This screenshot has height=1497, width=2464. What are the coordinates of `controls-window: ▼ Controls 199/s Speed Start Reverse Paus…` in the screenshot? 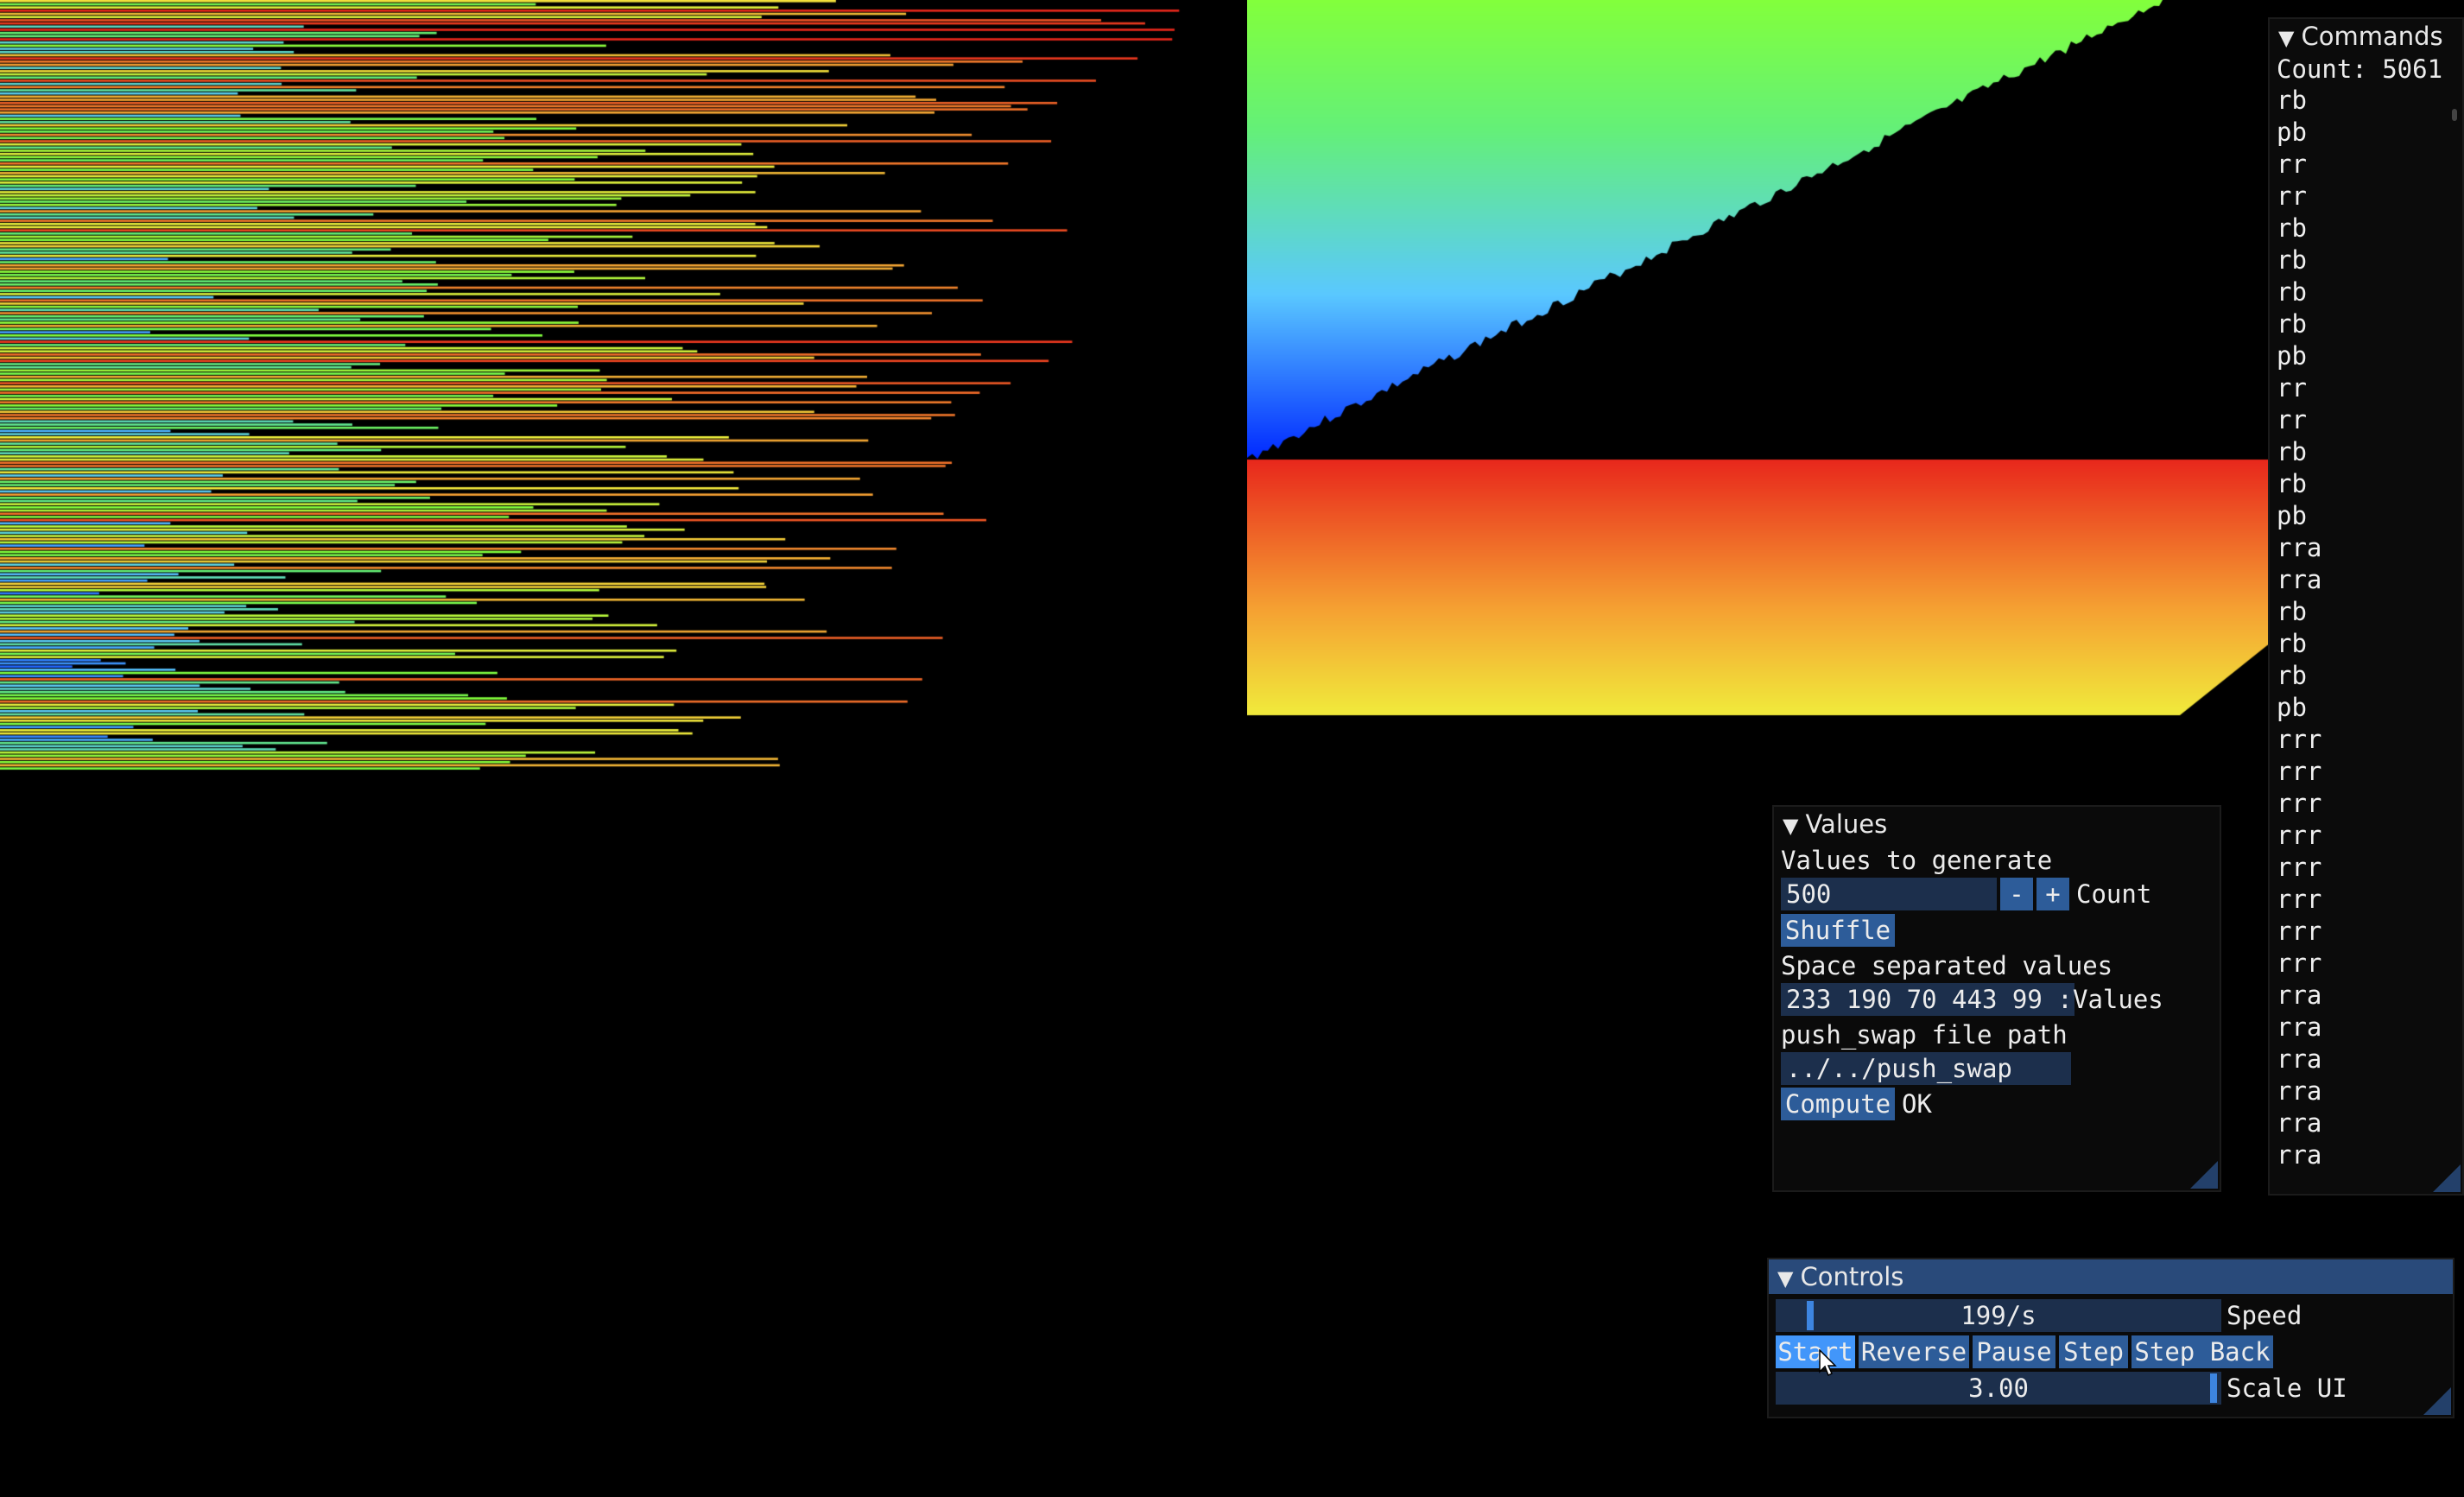 It's located at (2110, 1338).